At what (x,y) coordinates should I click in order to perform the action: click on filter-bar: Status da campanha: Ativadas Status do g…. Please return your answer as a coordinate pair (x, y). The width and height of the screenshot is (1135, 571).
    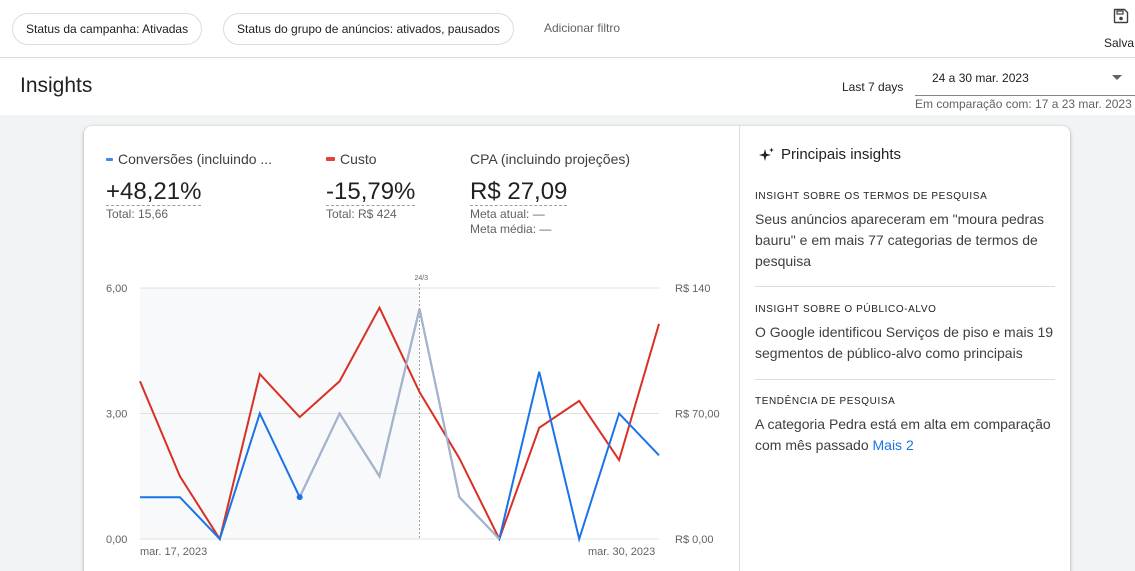
    Looking at the image, I should click on (567, 29).